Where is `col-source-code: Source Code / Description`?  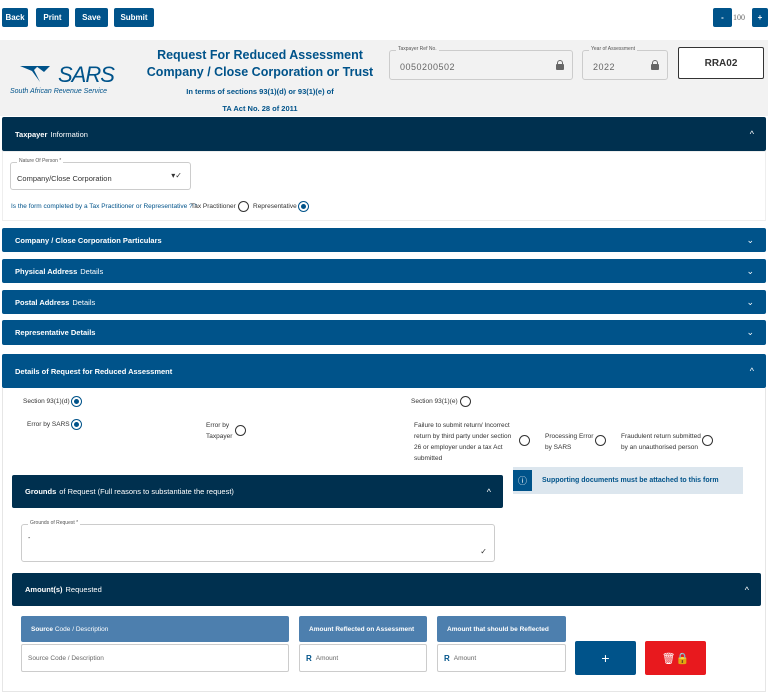
col-source-code: Source Code / Description is located at coordinates (155, 629).